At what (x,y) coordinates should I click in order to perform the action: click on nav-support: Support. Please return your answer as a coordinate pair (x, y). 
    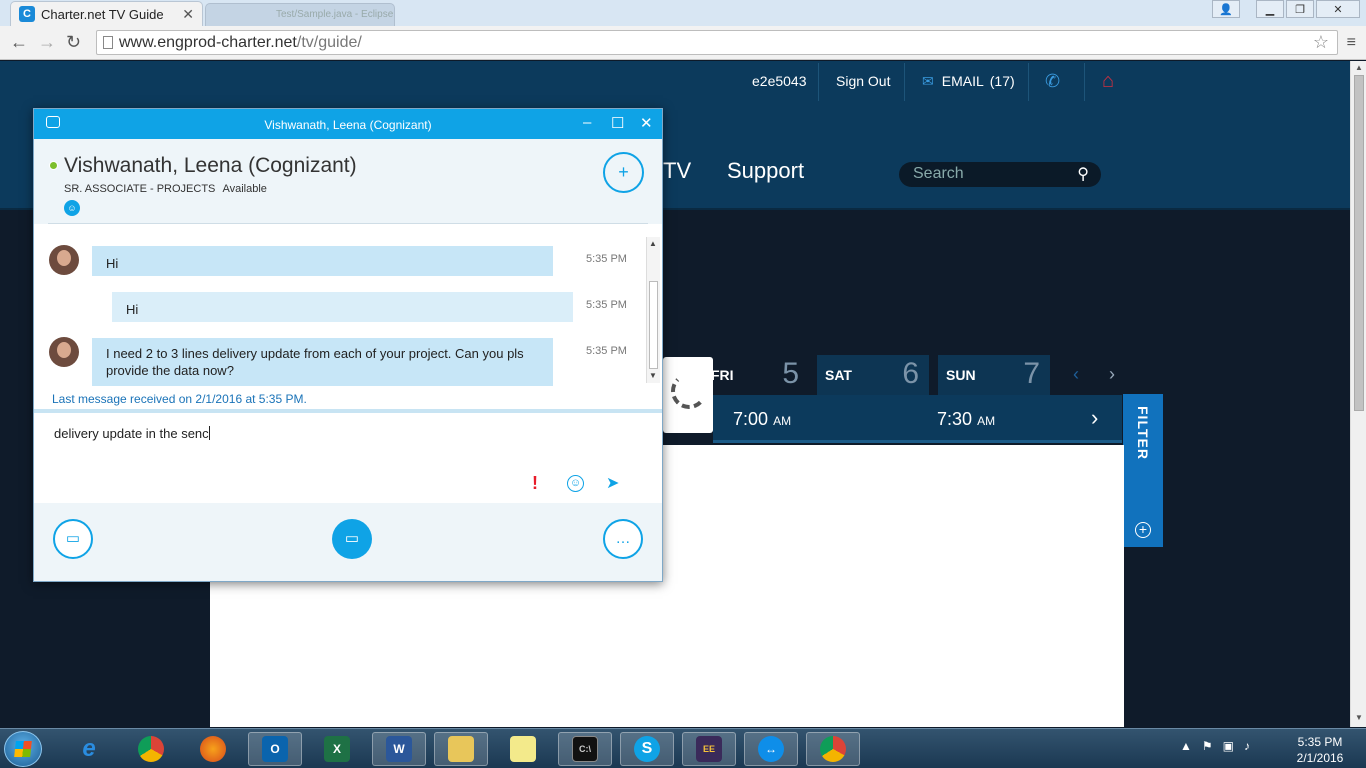
    Looking at the image, I should click on (765, 171).